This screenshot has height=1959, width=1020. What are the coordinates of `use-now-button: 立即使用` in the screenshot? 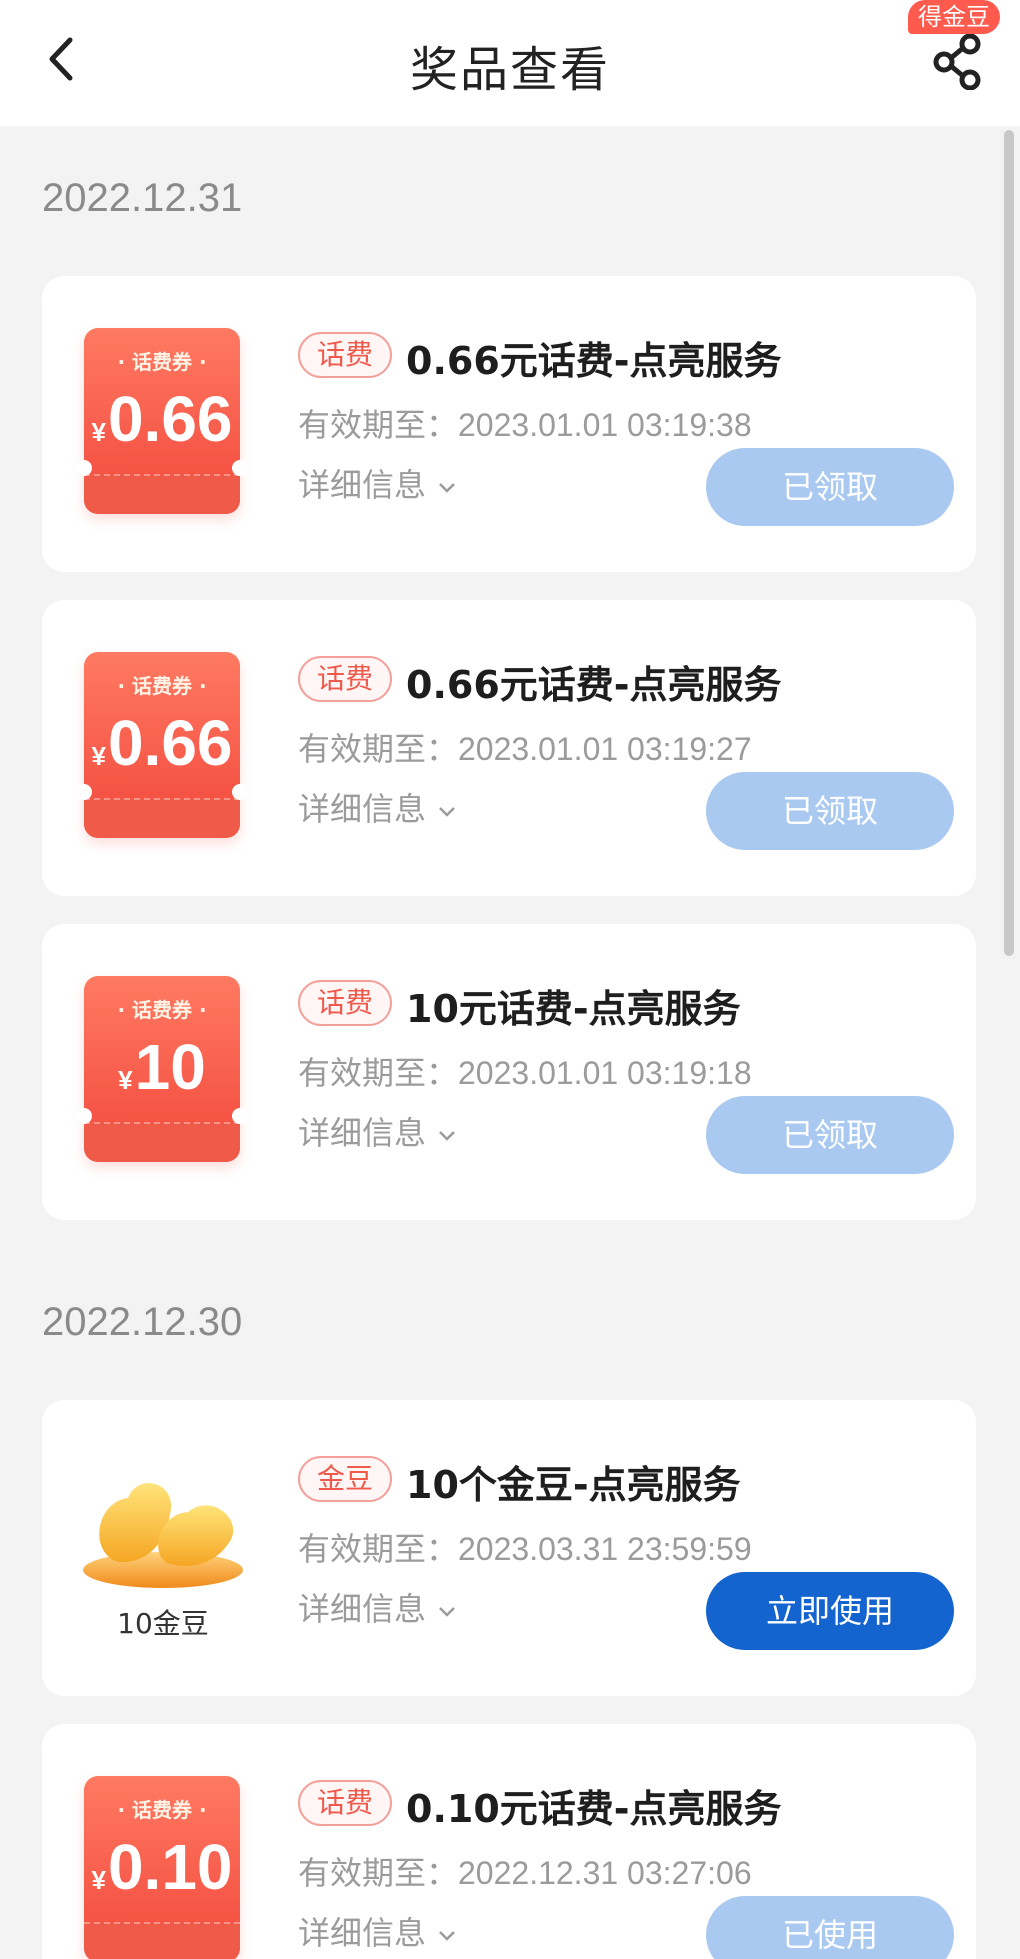 It's located at (830, 1611).